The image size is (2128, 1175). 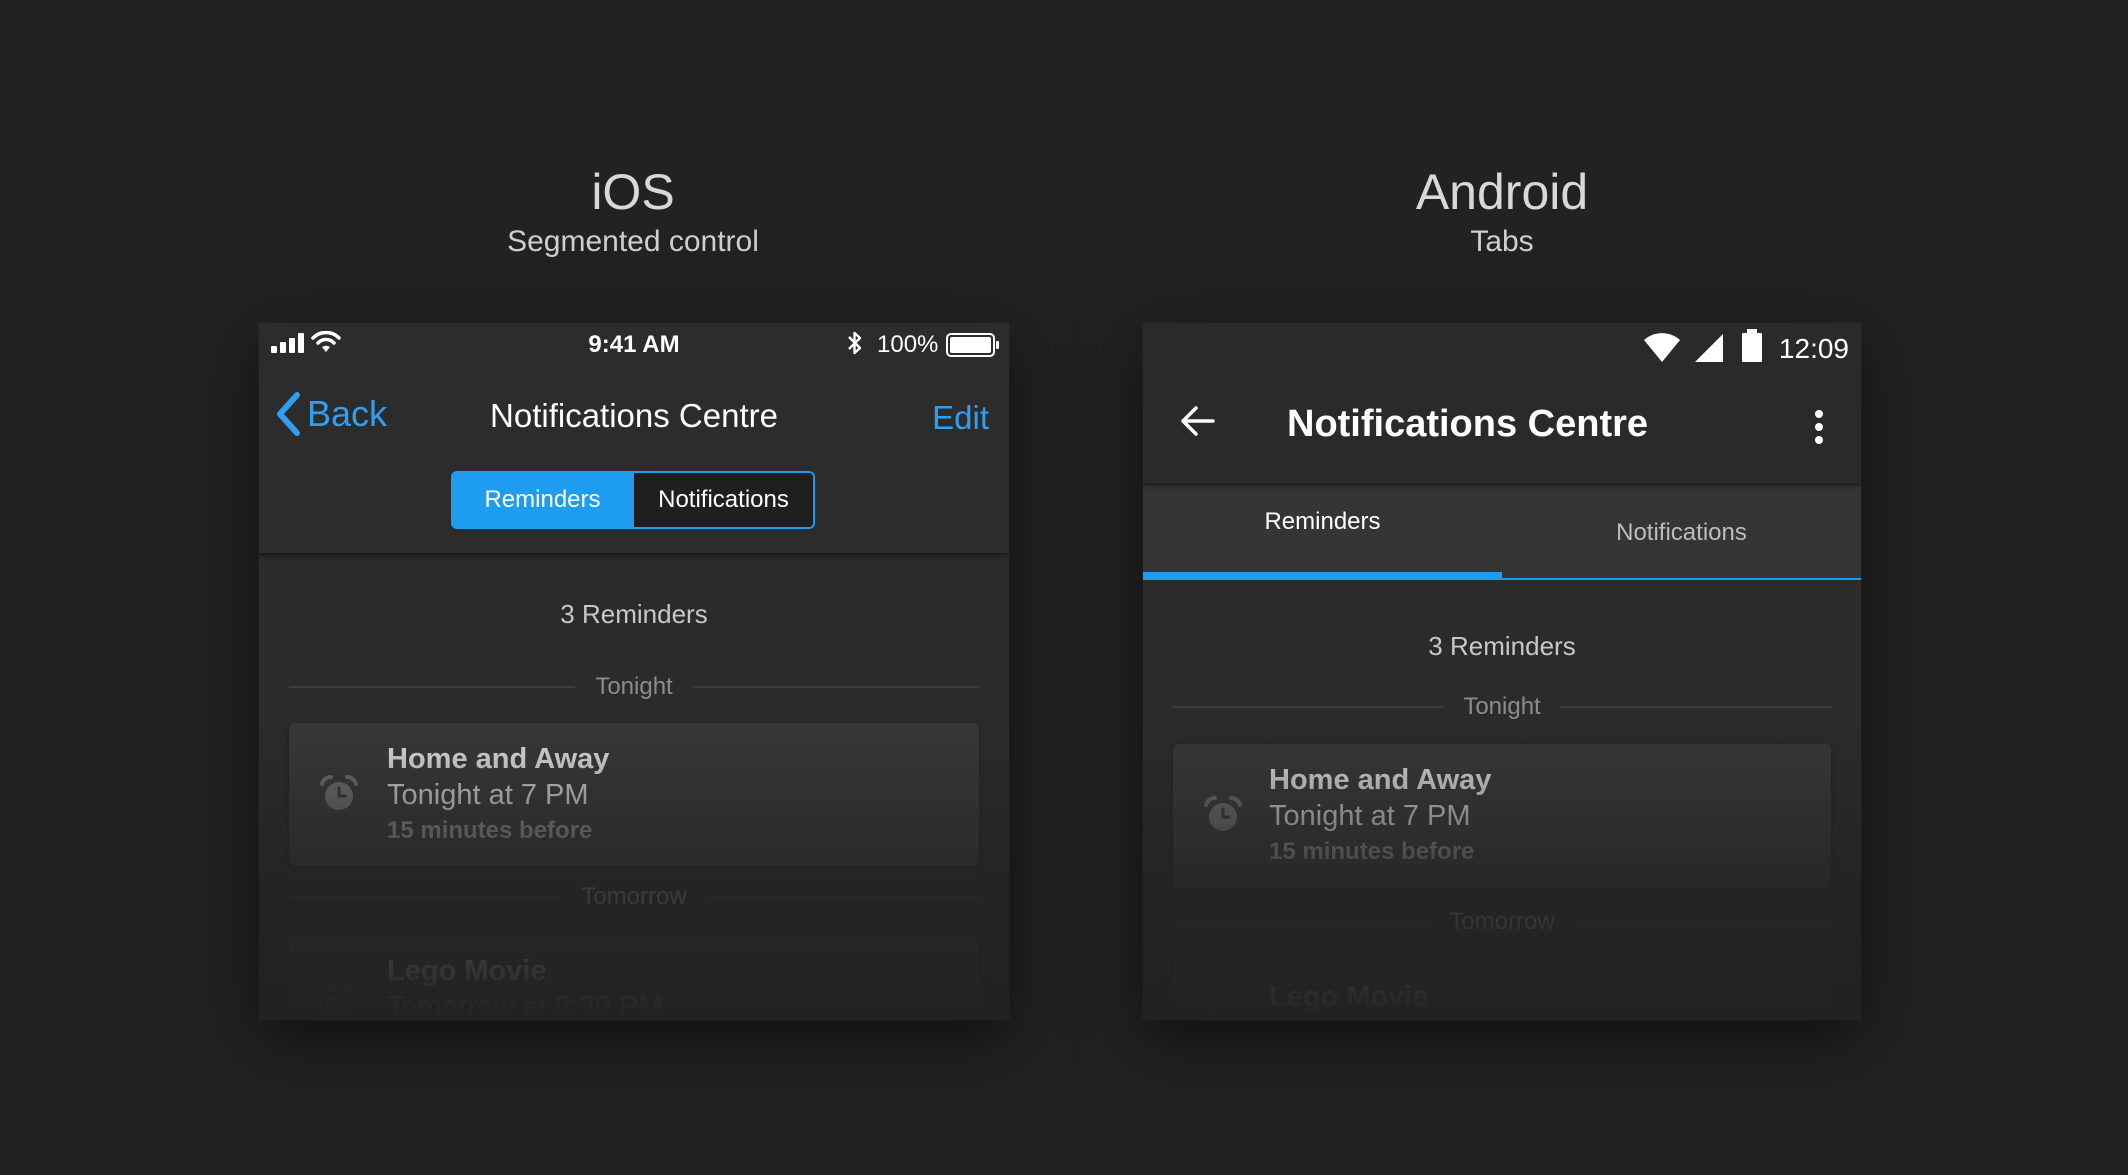 I want to click on android-app-bar: 12:09 Notifications Centre, so click(x=1502, y=403).